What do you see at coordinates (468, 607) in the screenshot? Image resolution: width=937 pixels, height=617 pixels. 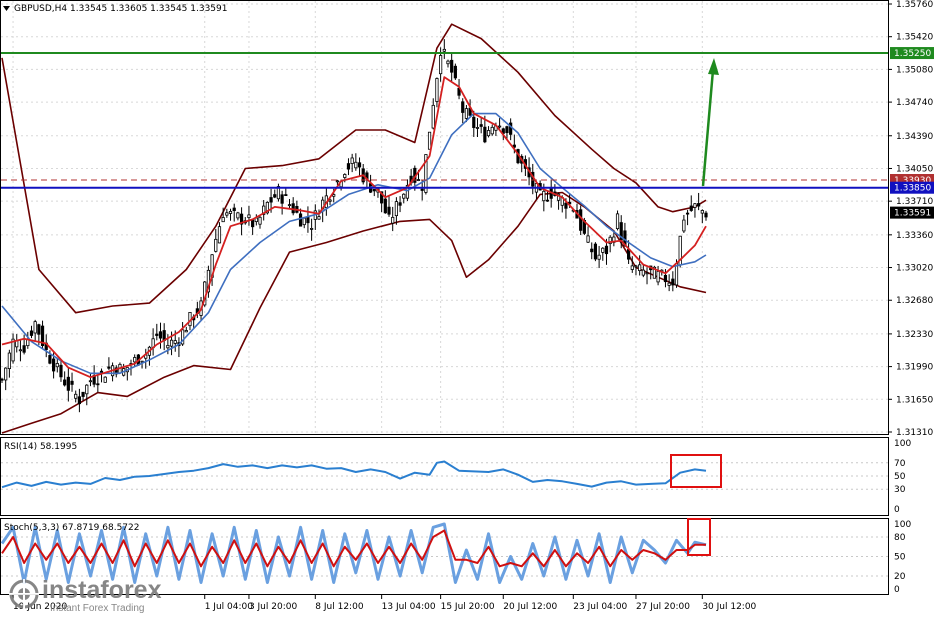 I see `time-tick-label: 15 Jul 20:00` at bounding box center [468, 607].